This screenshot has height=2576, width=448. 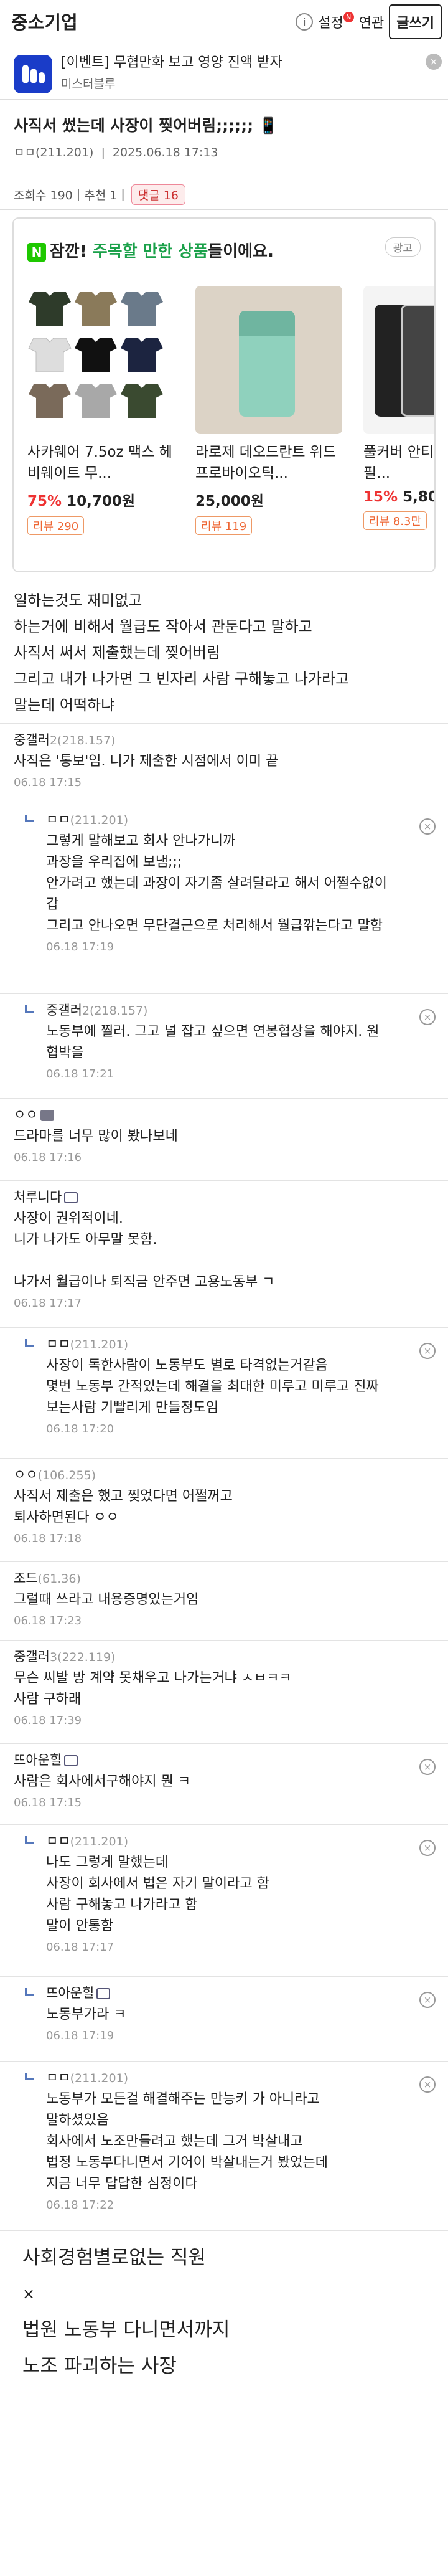 I want to click on text-line: 법정 노동부다니면서 기어이 박살내는거 봤었는데, so click(x=187, y=2163).